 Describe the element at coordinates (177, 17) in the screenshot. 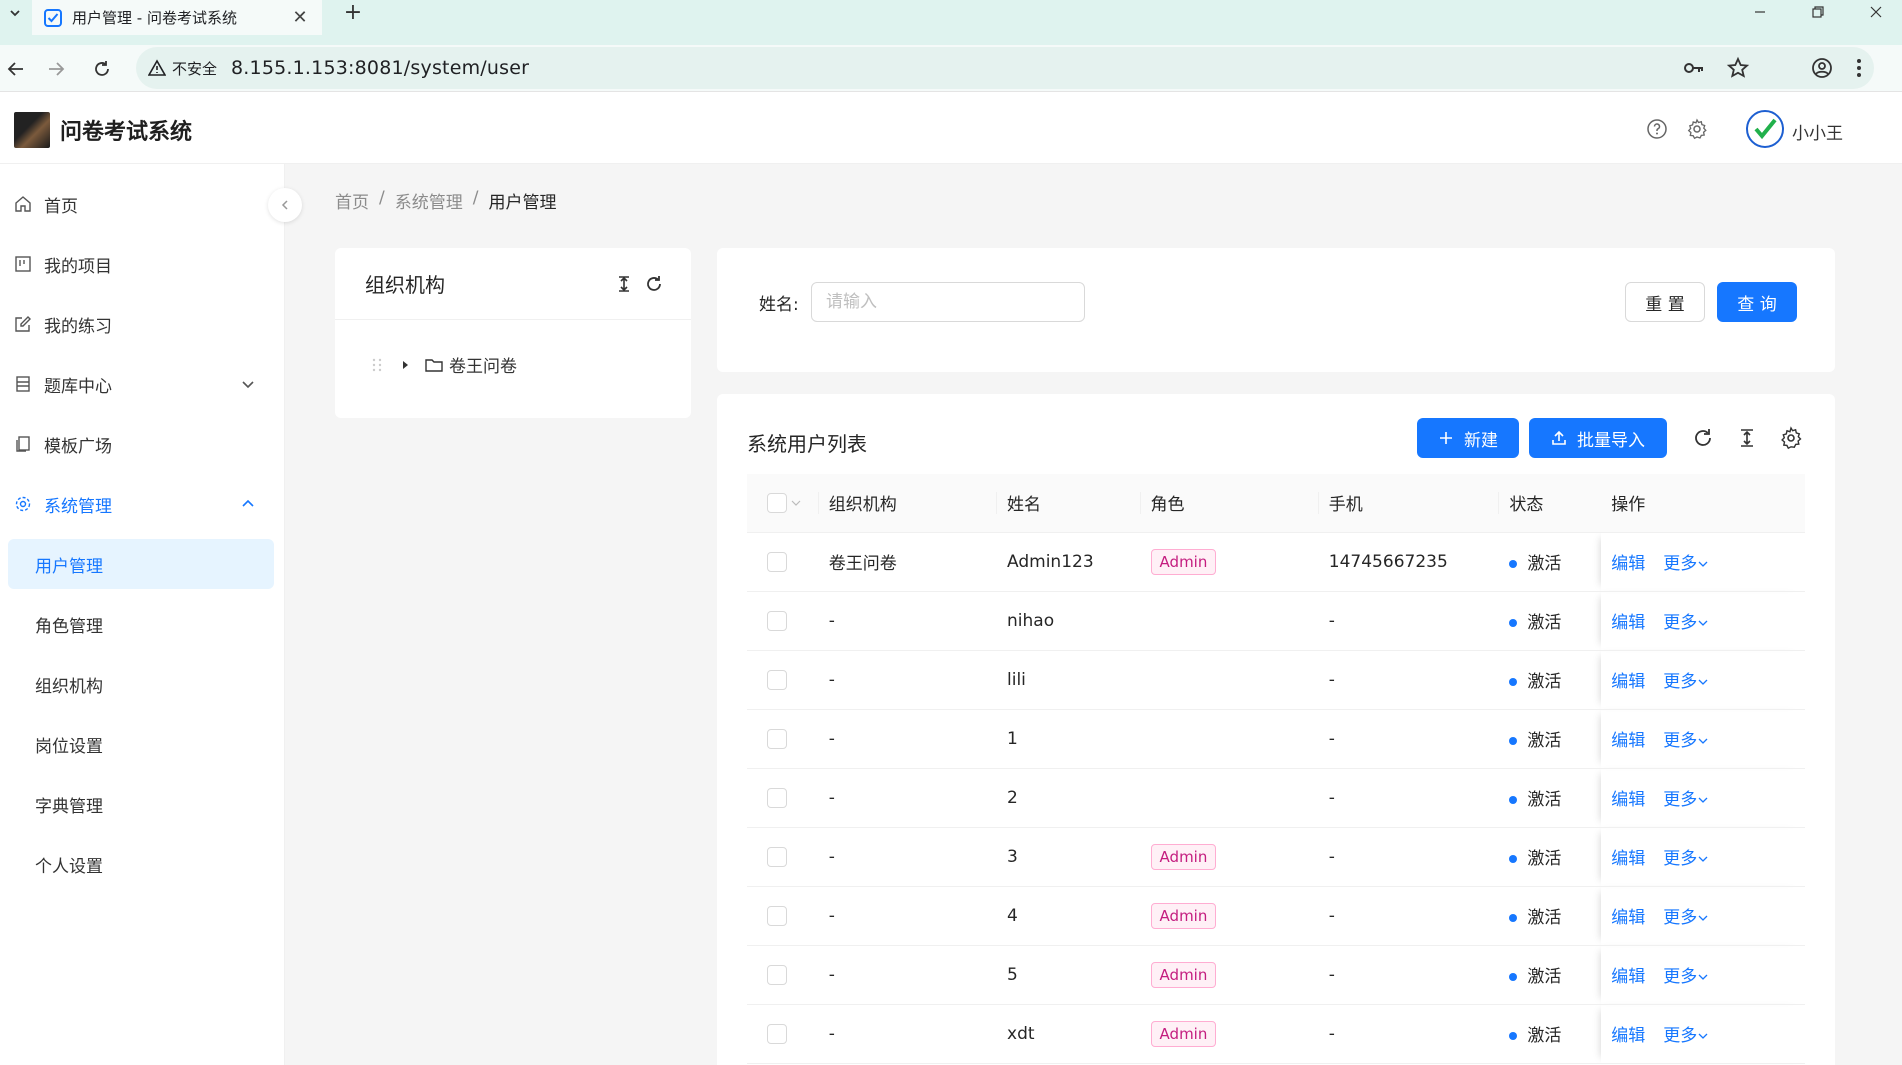

I see `browser-tab: 用户管理 - 问卷考试系统 ✕` at that location.